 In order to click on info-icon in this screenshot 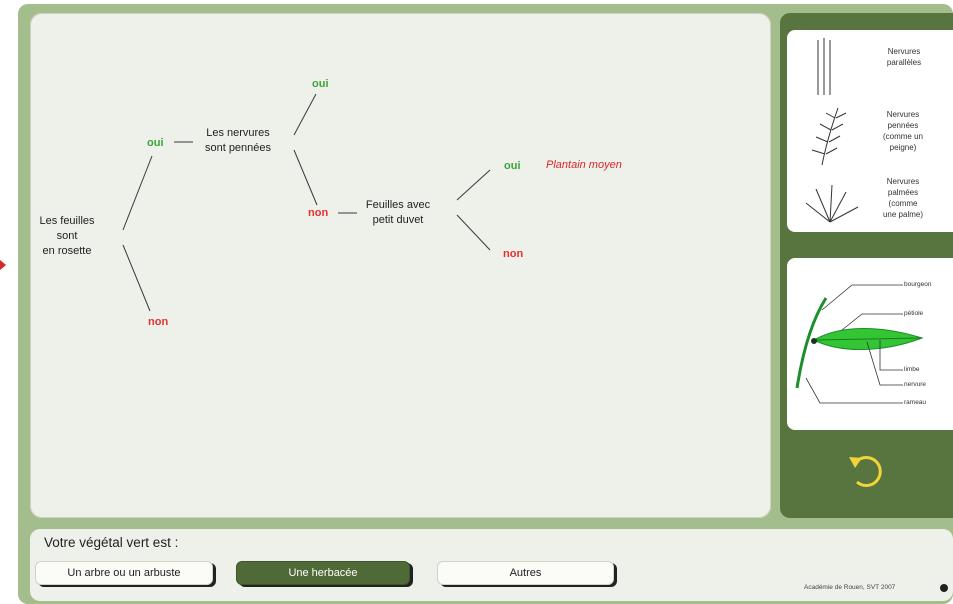, I will do `click(944, 588)`.